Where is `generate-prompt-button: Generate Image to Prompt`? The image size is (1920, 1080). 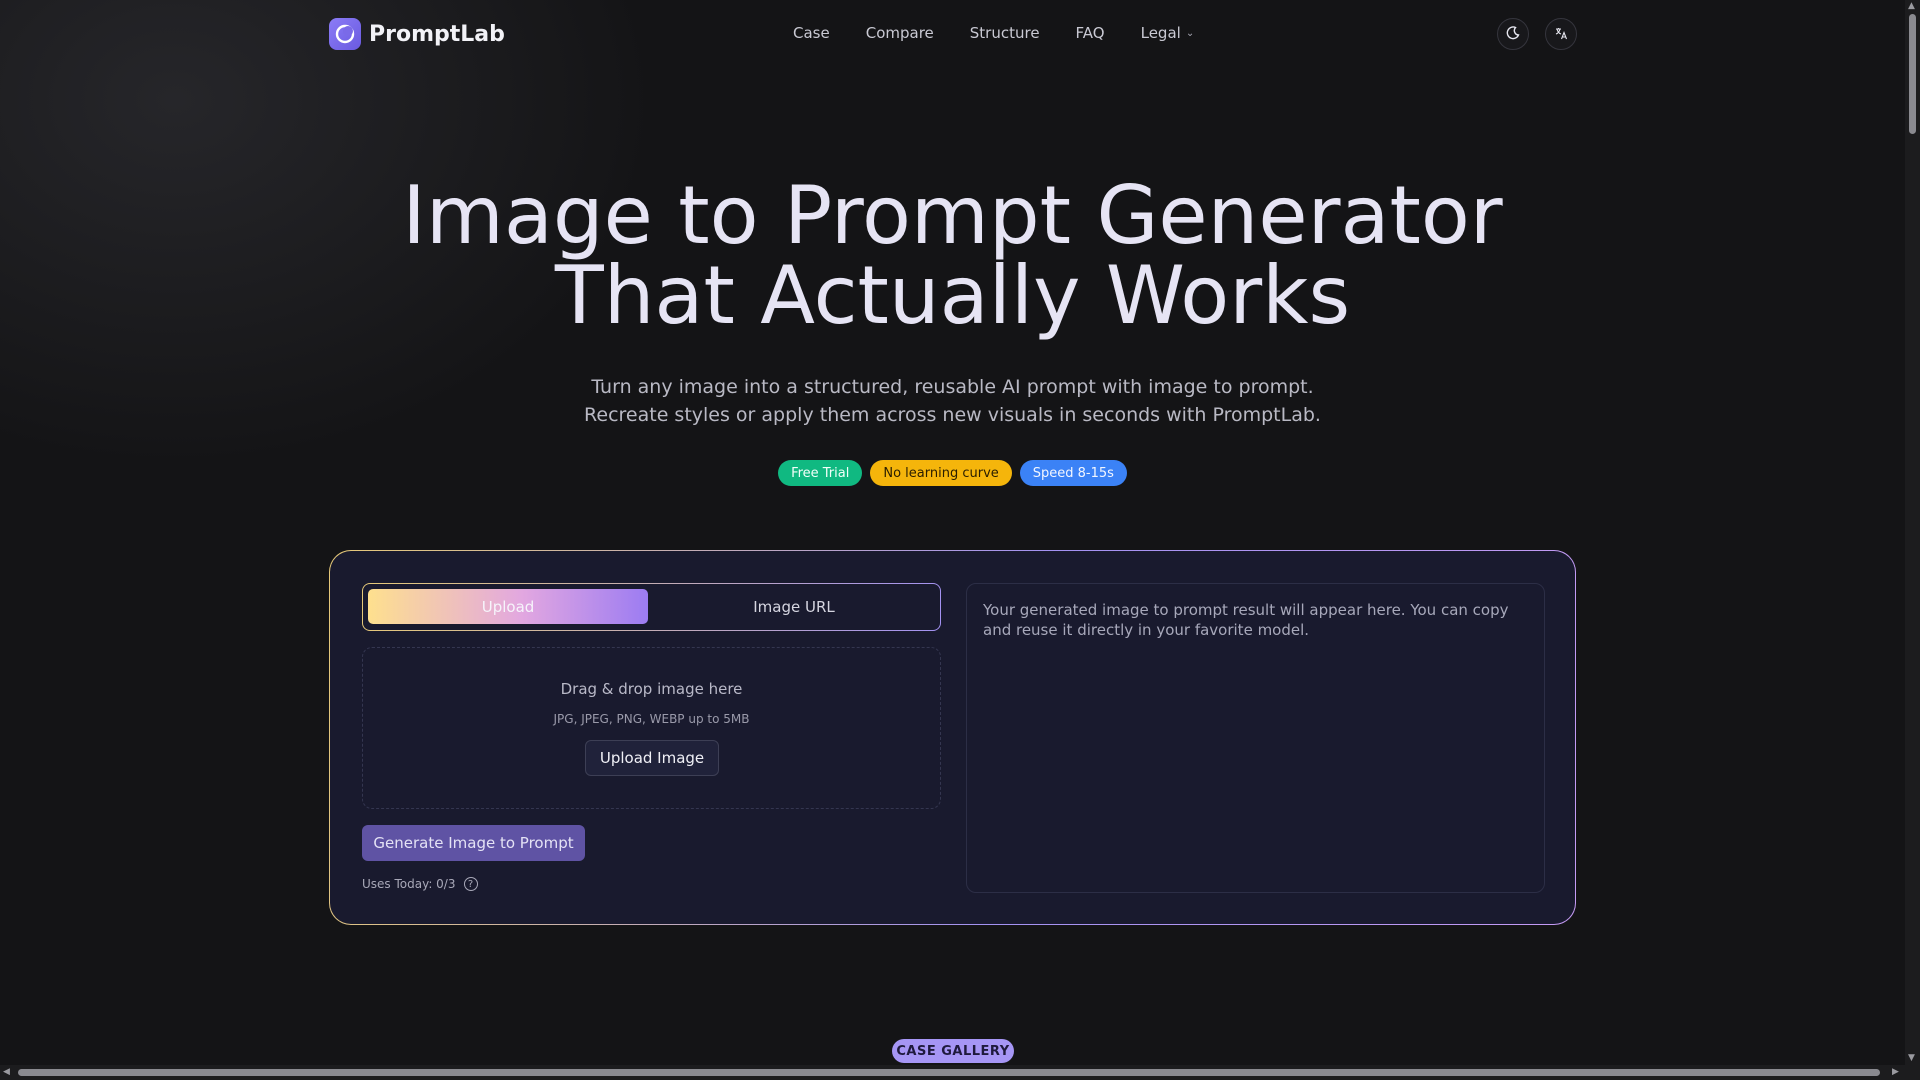
generate-prompt-button: Generate Image to Prompt is located at coordinates (473, 843).